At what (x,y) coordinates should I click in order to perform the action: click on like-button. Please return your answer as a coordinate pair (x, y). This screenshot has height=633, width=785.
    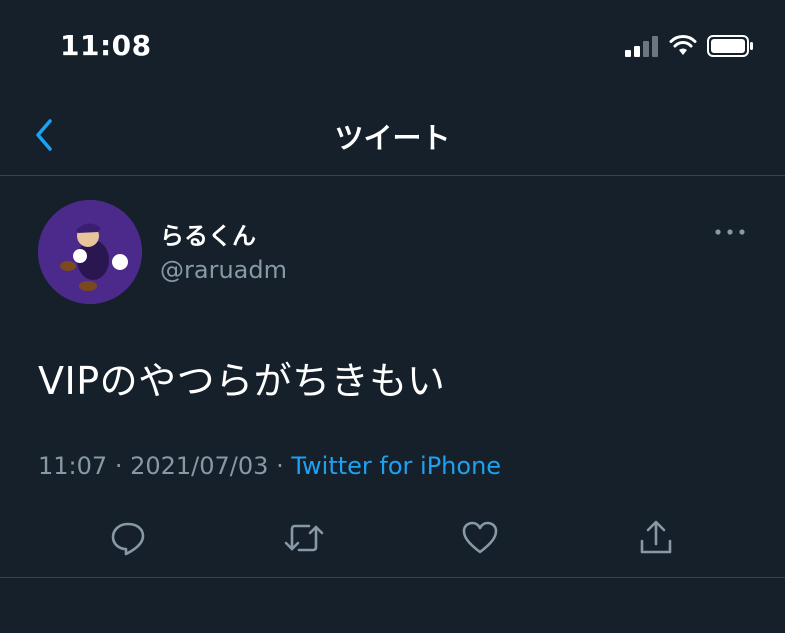
    Looking at the image, I should click on (480, 538).